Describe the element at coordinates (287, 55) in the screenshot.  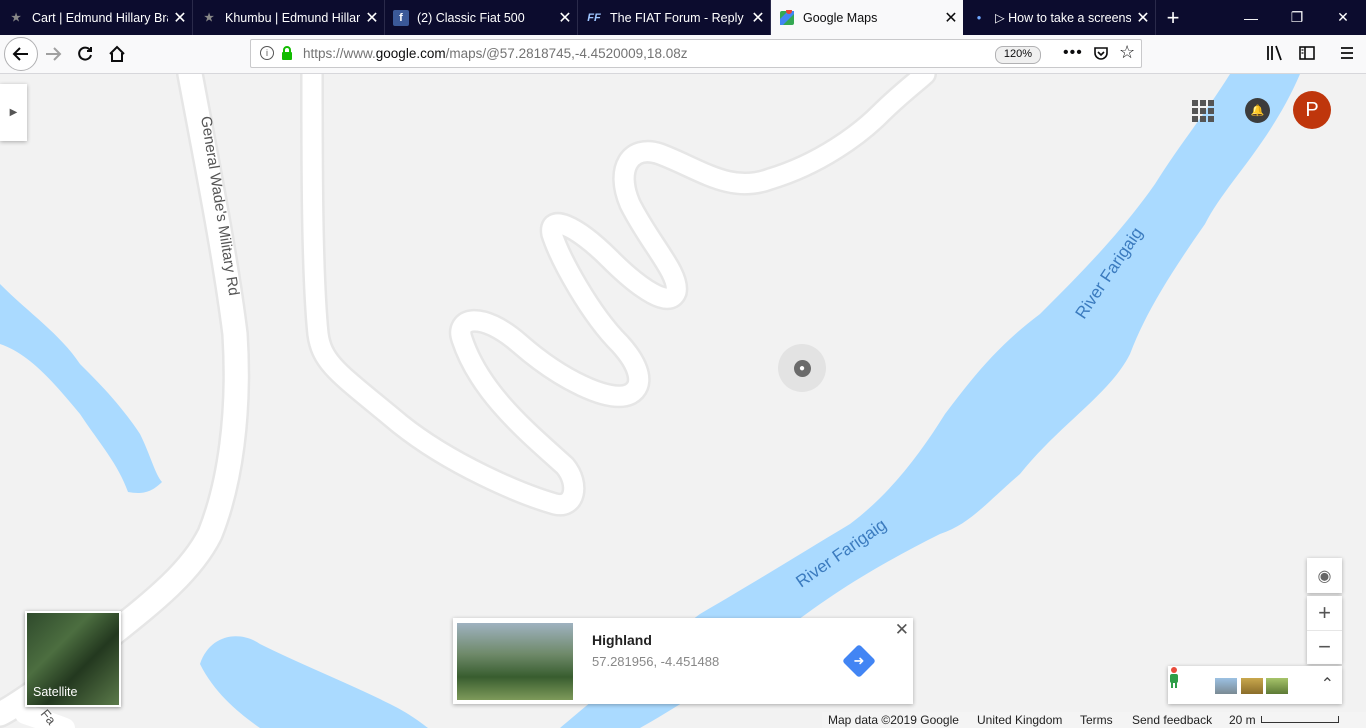
I see `lock-icon` at that location.